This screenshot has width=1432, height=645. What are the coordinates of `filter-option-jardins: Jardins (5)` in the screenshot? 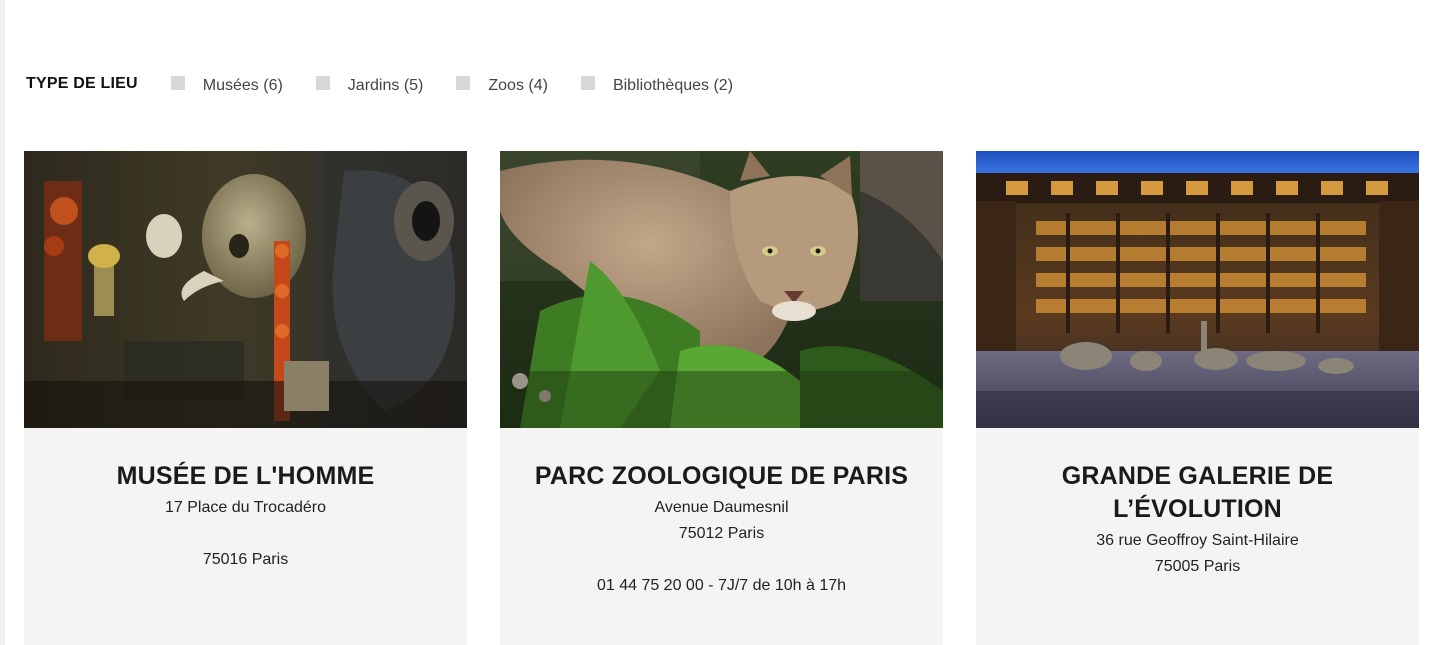 It's located at (369, 85).